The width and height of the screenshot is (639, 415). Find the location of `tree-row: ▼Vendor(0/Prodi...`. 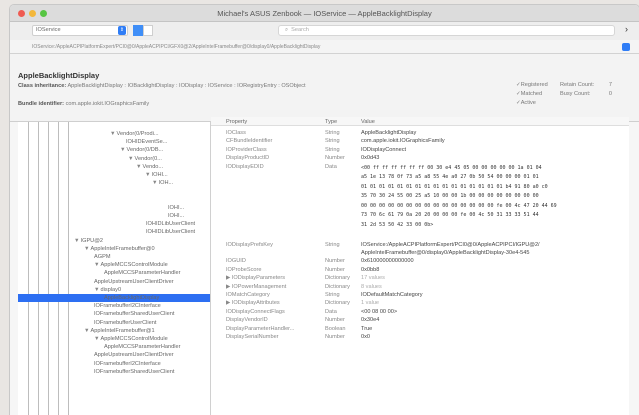

tree-row: ▼Vendor(0/Prodi... is located at coordinates (114, 134).